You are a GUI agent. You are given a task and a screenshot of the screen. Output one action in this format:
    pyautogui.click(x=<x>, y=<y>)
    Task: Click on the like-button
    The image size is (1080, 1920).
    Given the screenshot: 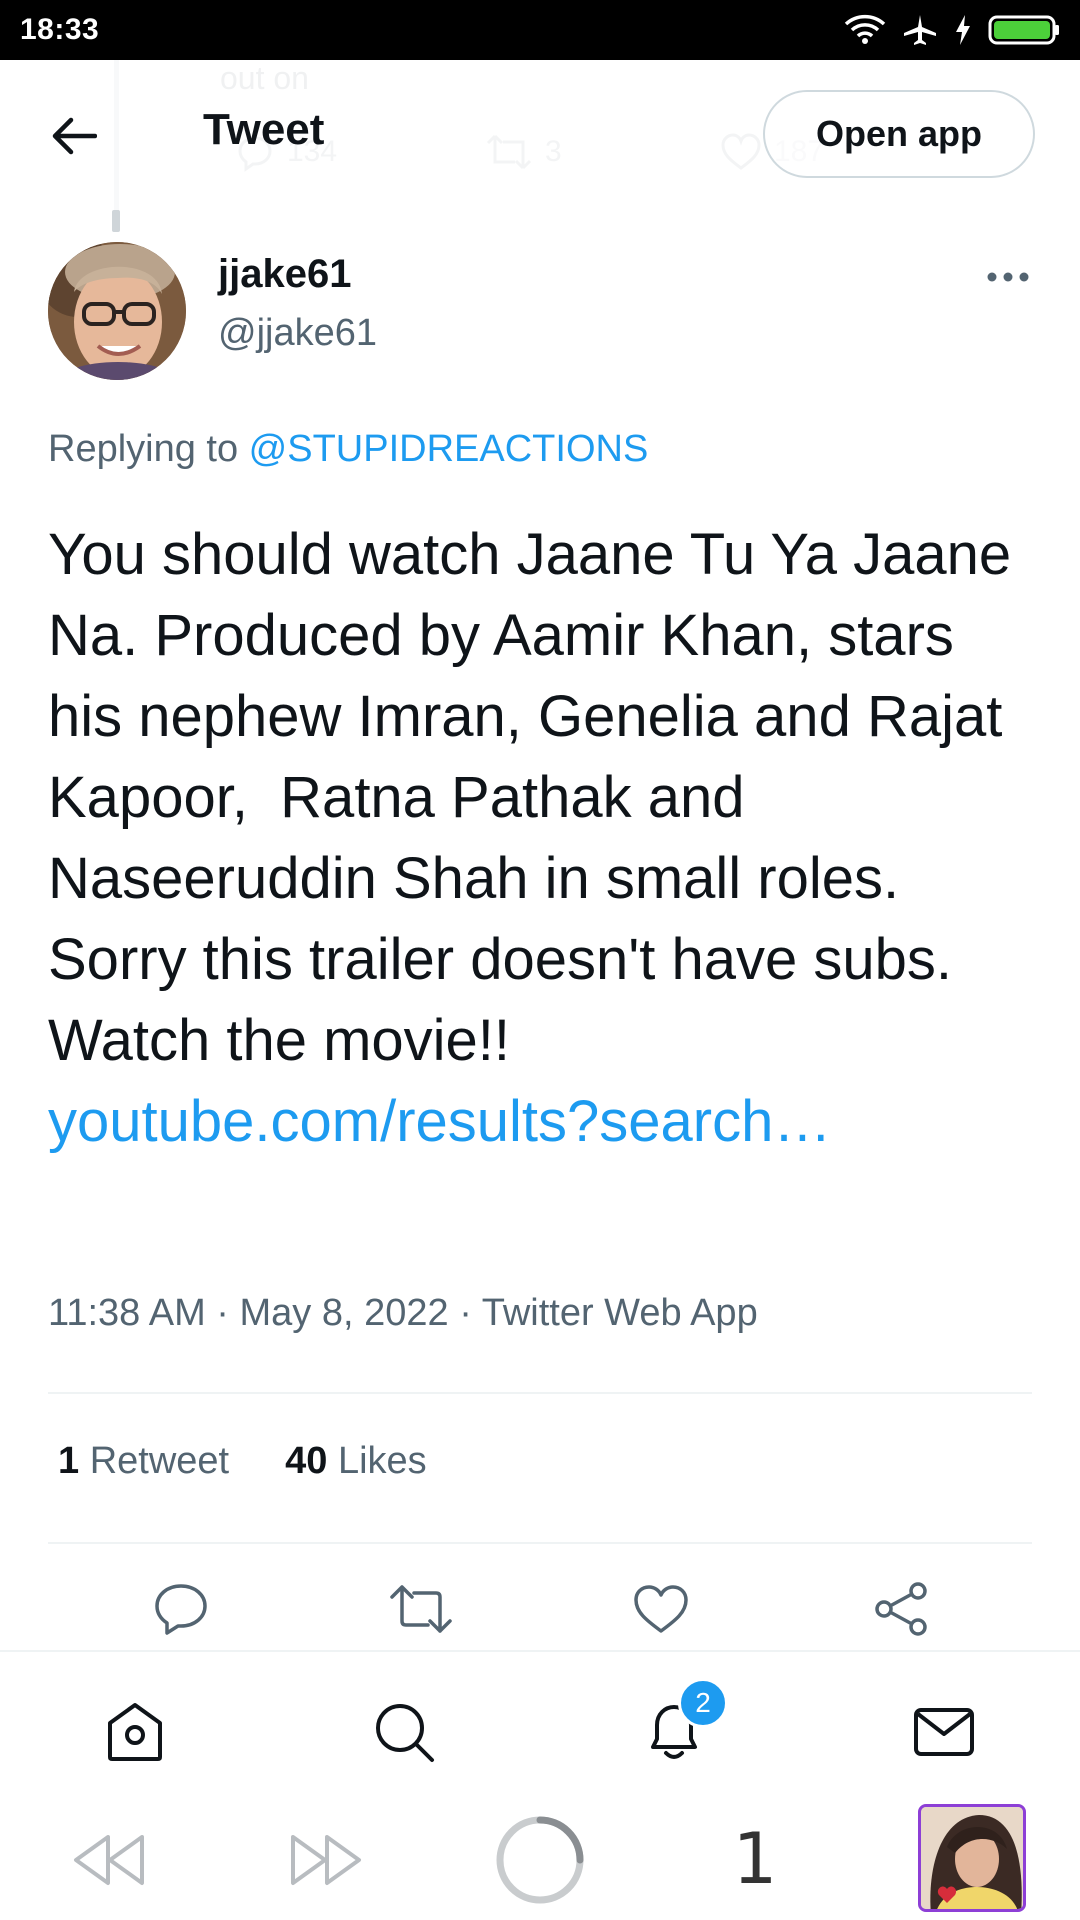 What is the action you would take?
    pyautogui.click(x=661, y=1609)
    